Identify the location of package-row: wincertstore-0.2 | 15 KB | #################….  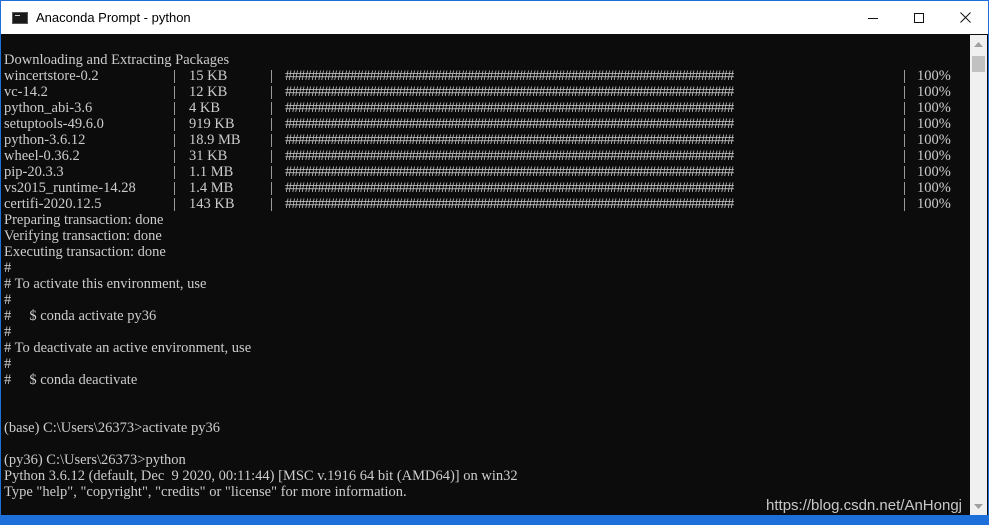
(482, 76).